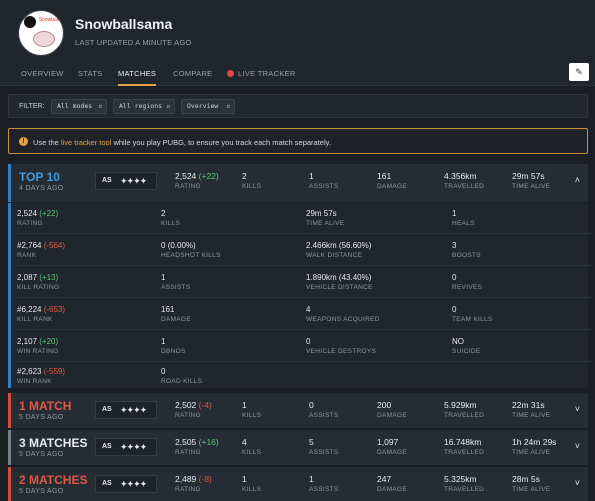  I want to click on tab-overview: OVERVIEW, so click(42, 74).